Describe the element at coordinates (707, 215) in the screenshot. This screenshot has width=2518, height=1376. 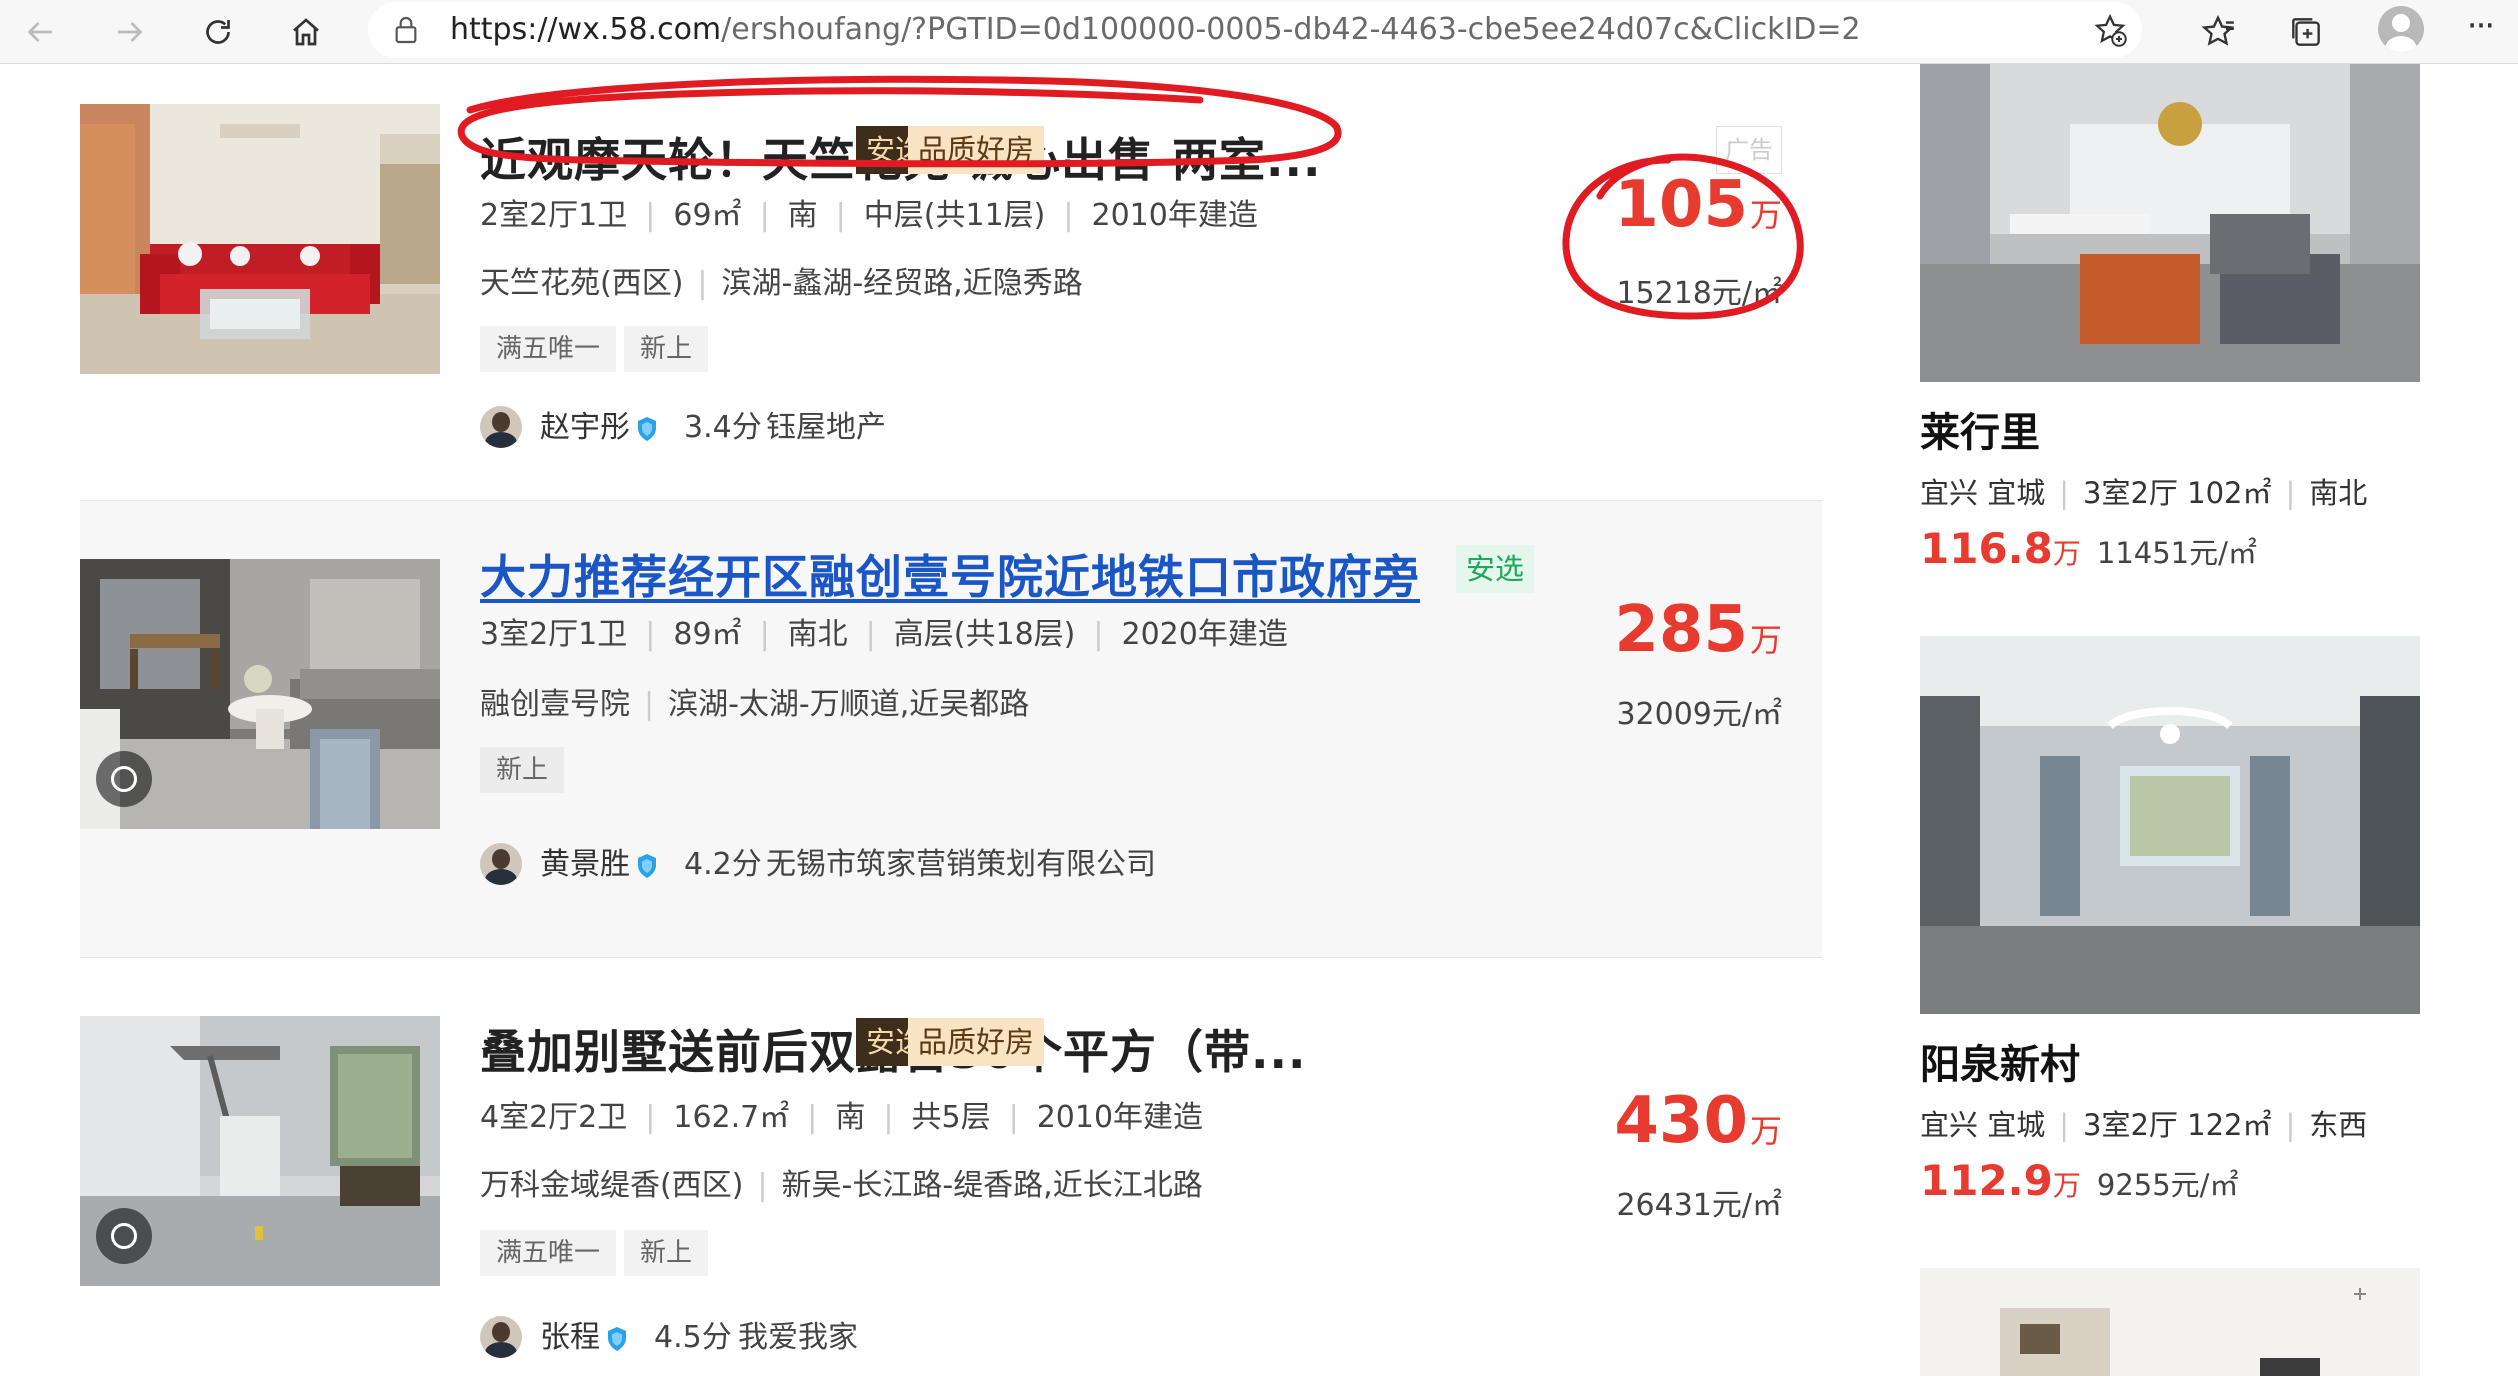
I see `area-text: 69㎡` at that location.